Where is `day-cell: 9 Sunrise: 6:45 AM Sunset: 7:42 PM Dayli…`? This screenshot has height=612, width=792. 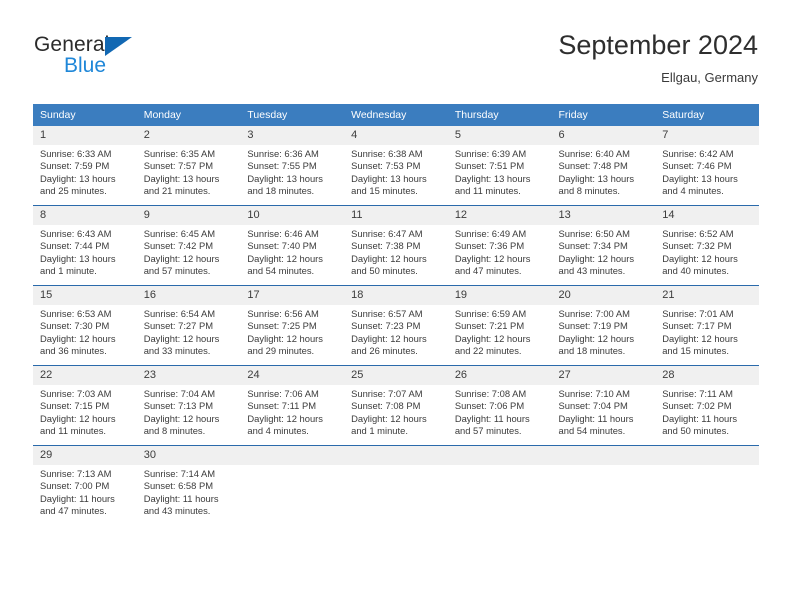
day-cell: 9 Sunrise: 6:45 AM Sunset: 7:42 PM Dayli… is located at coordinates (188, 245).